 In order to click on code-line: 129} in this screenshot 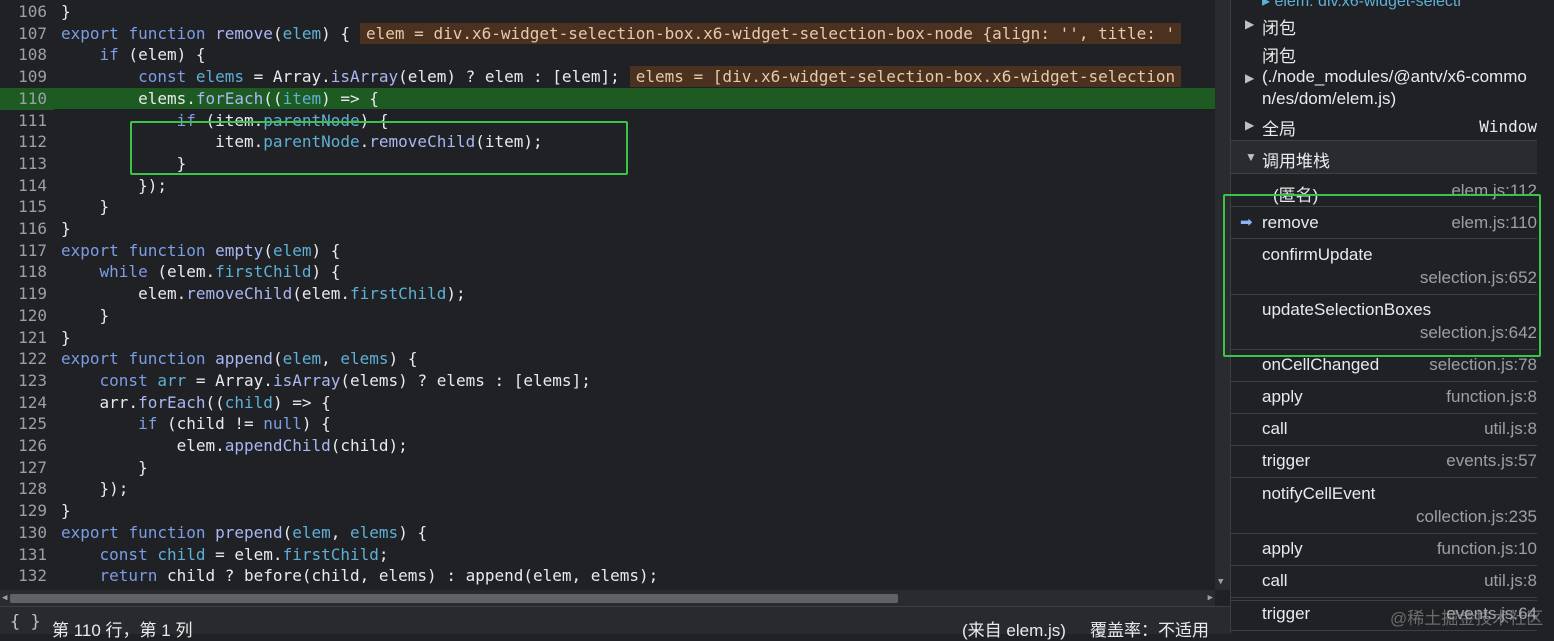, I will do `click(607, 511)`.